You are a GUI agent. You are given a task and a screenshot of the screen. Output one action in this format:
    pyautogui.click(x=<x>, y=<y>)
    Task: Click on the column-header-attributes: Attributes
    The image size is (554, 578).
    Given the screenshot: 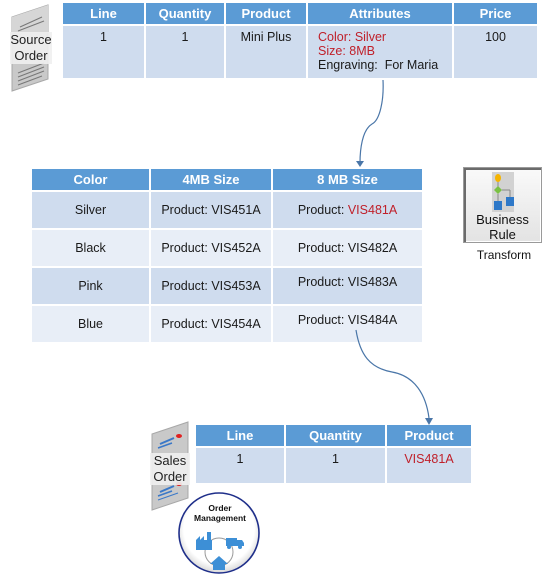 What is the action you would take?
    pyautogui.click(x=380, y=13)
    